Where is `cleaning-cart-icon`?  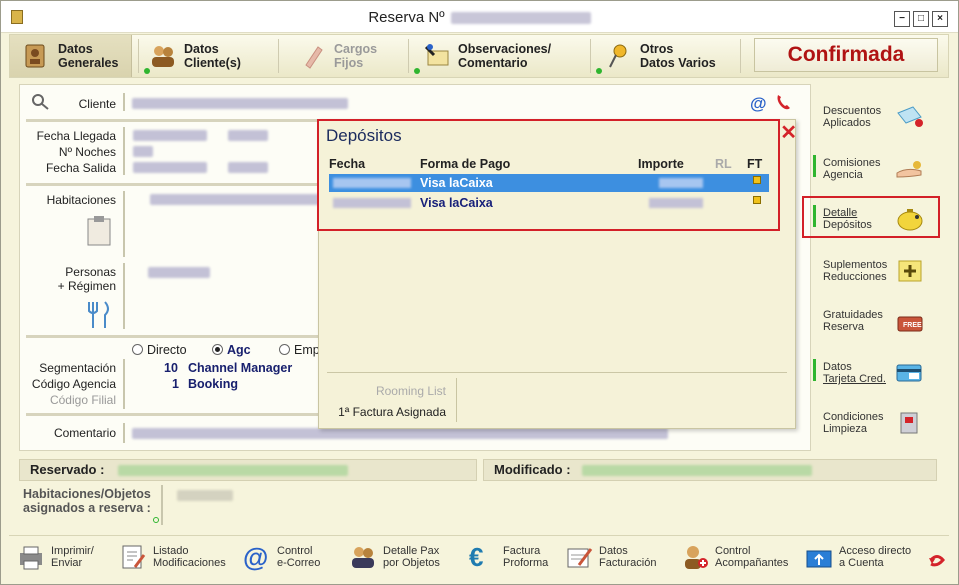
cleaning-cart-icon is located at coordinates (910, 423).